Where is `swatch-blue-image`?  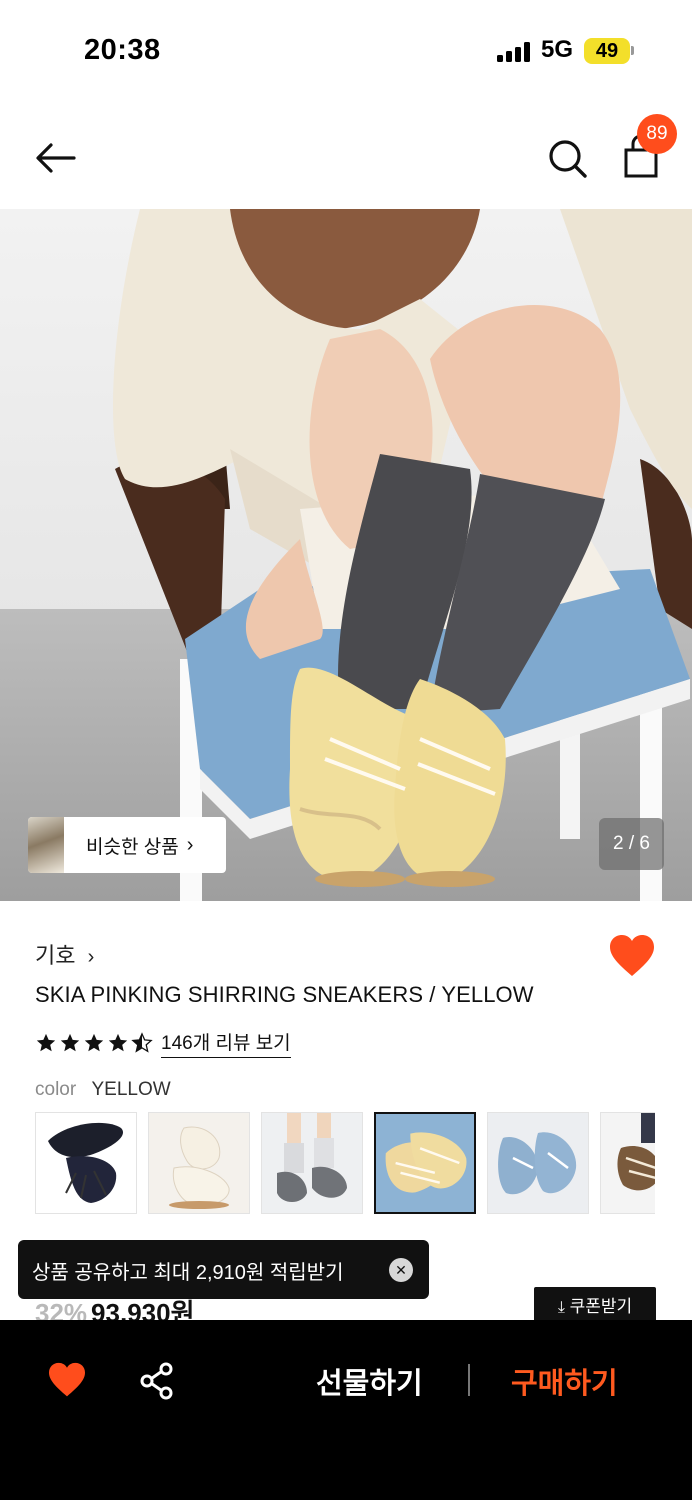 swatch-blue-image is located at coordinates (538, 1163).